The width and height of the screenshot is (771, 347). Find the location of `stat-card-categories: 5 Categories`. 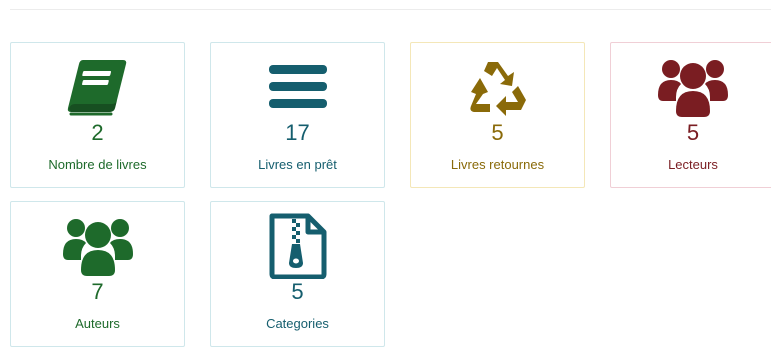

stat-card-categories: 5 Categories is located at coordinates (297, 274).